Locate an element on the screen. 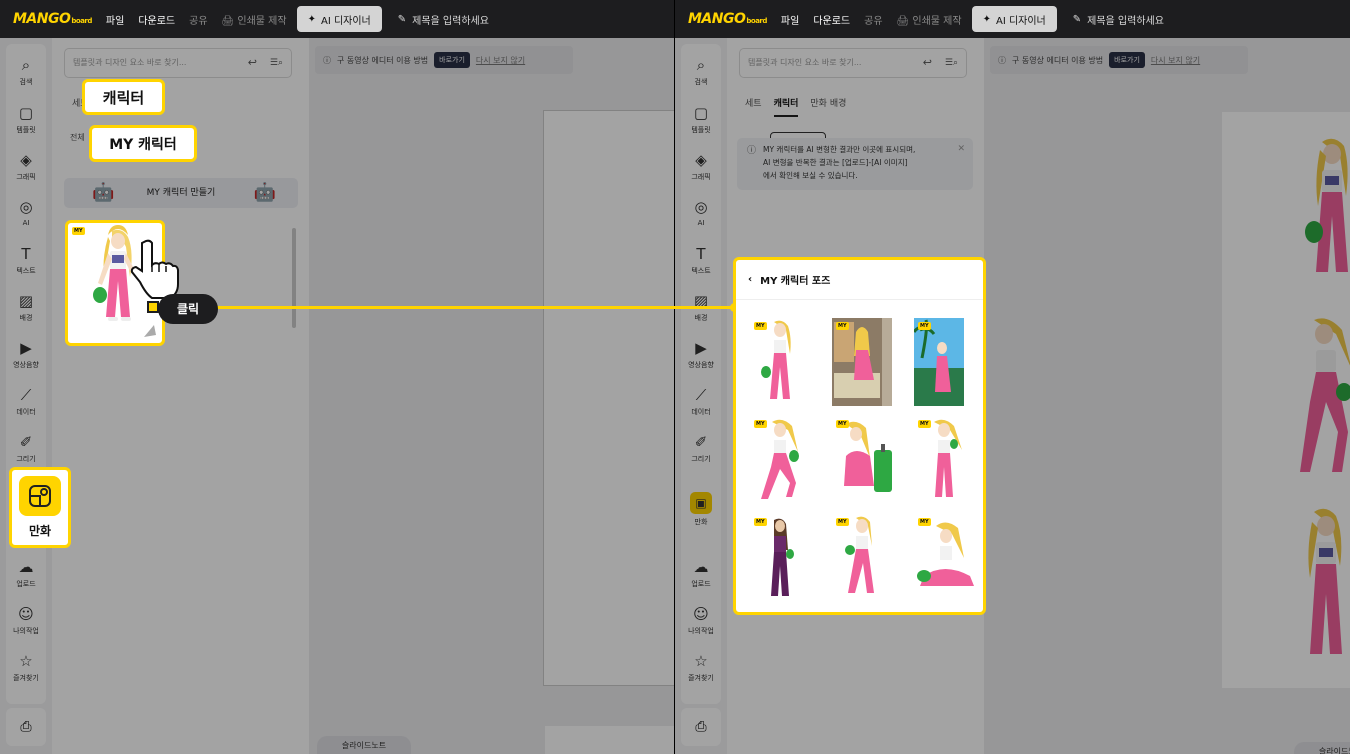 This screenshot has height=754, width=1350. magic-wand-icon: ✦ is located at coordinates (311, 19).